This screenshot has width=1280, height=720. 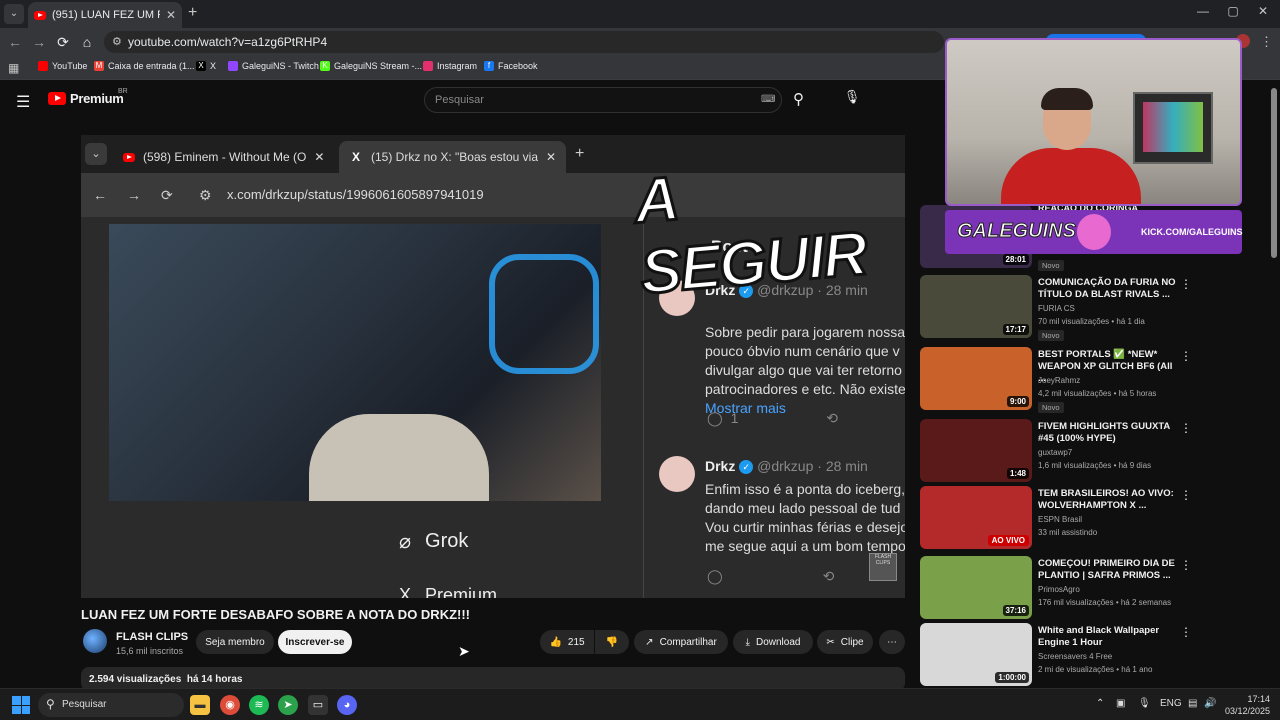 I want to click on start-button, so click(x=21, y=705).